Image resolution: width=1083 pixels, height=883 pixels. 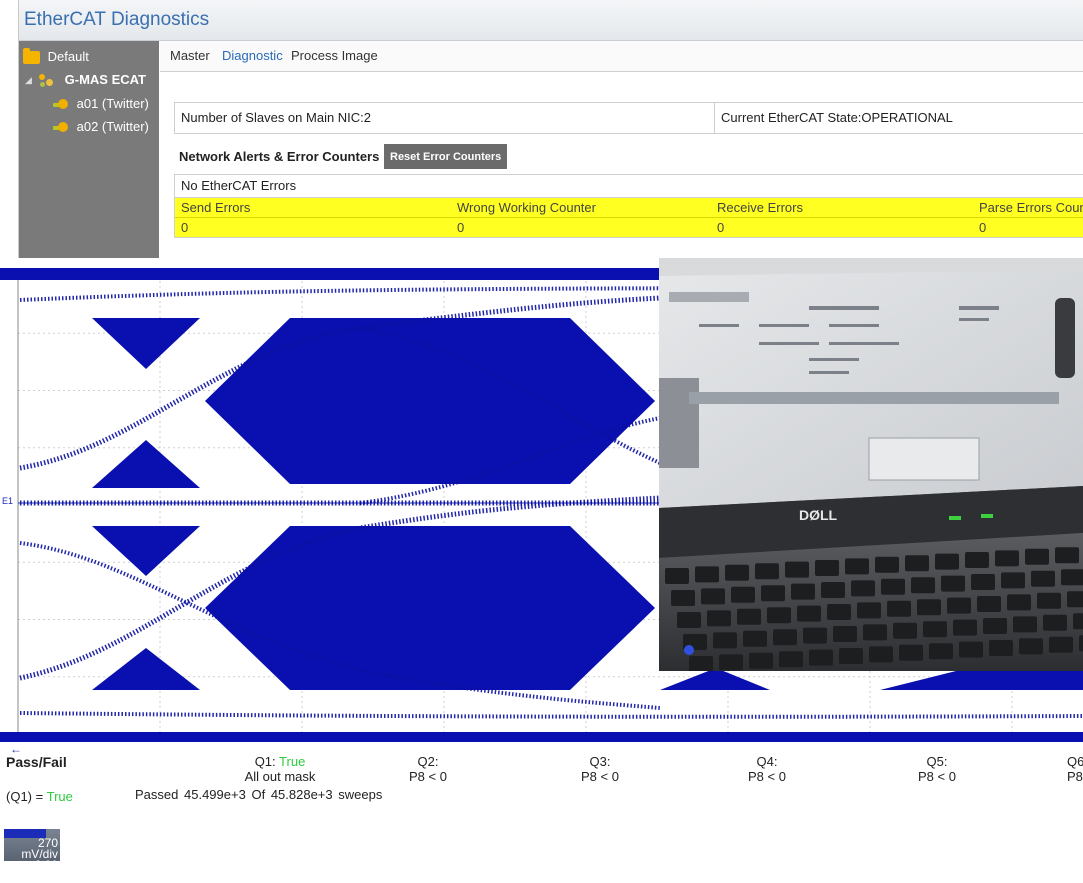 What do you see at coordinates (629, 186) in the screenshot?
I see `no-errors-text: No EtherCAT Errors` at bounding box center [629, 186].